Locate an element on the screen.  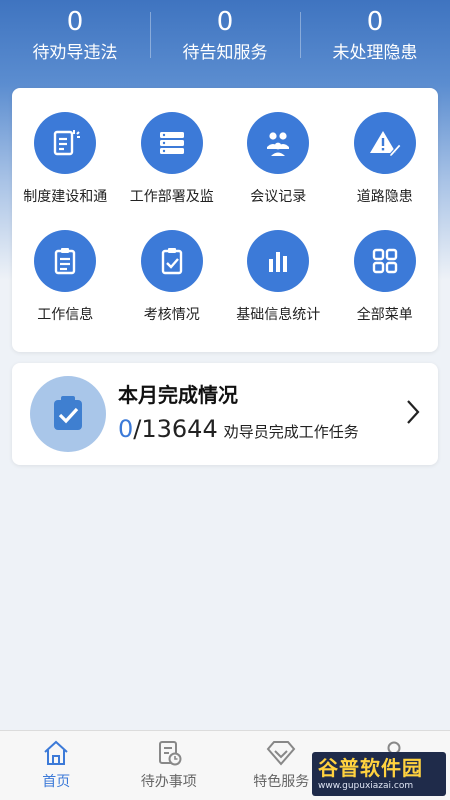
menu-item-road-hazards: 道路隐患 is located at coordinates (385, 171).